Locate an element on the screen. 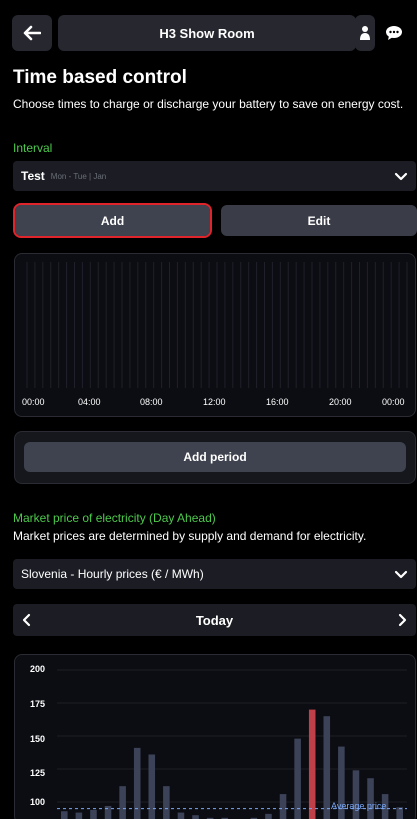 The width and height of the screenshot is (417, 819). top-bar: H3 Show Room is located at coordinates (208, 35).